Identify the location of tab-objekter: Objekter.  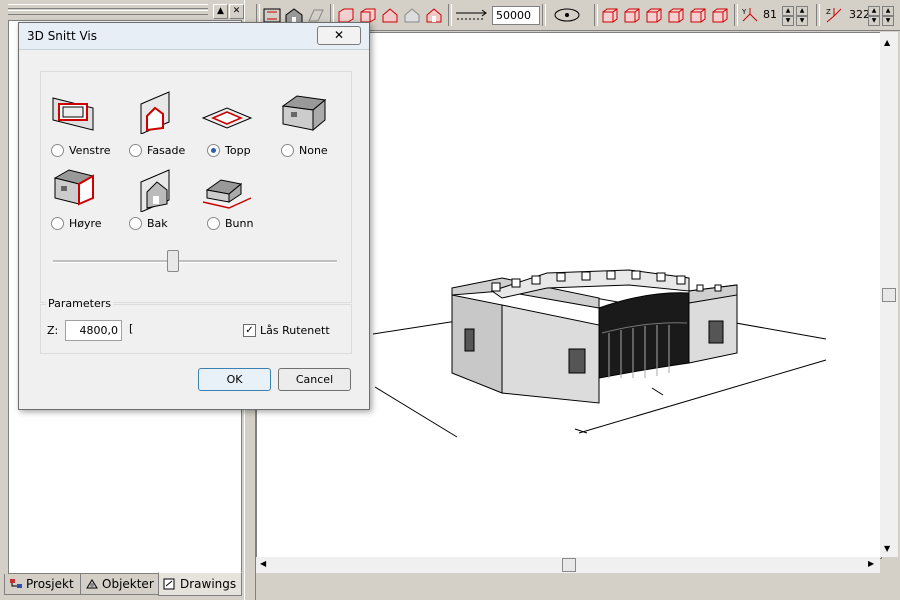
(121, 584).